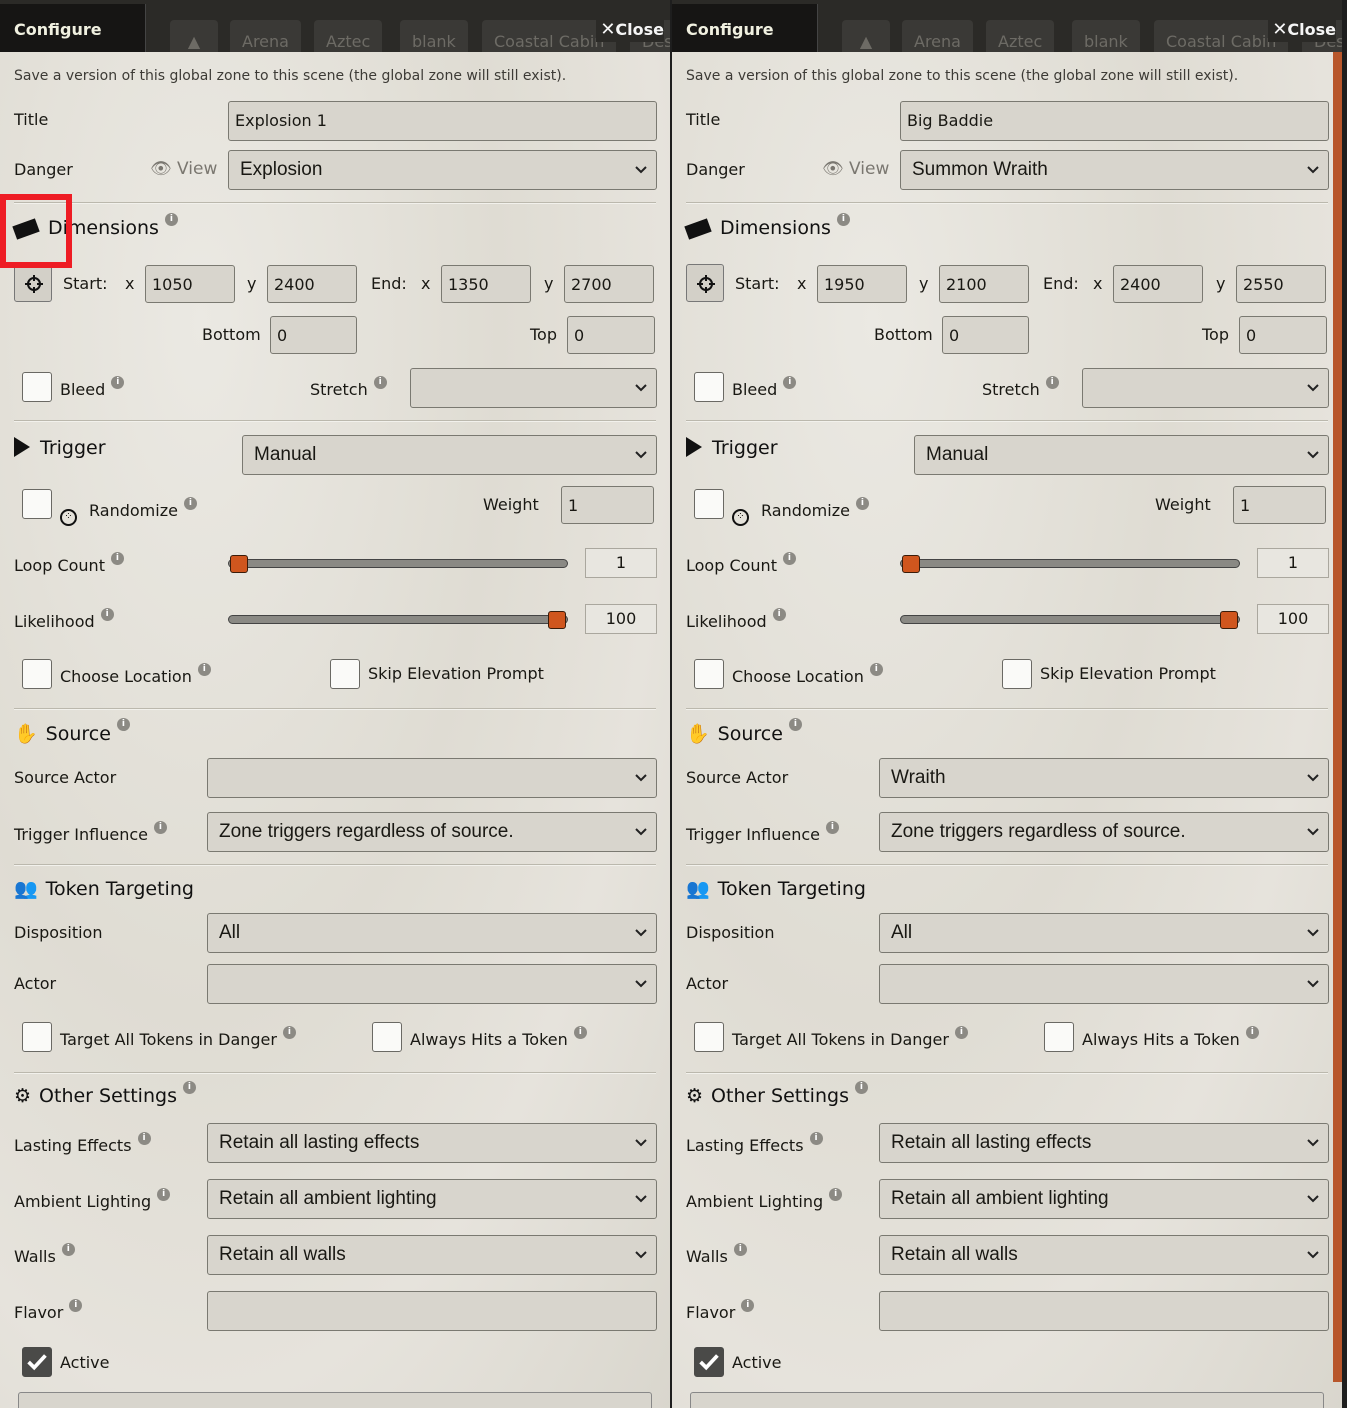  Describe the element at coordinates (398, 619) in the screenshot. I see `likelihood-slider` at that location.